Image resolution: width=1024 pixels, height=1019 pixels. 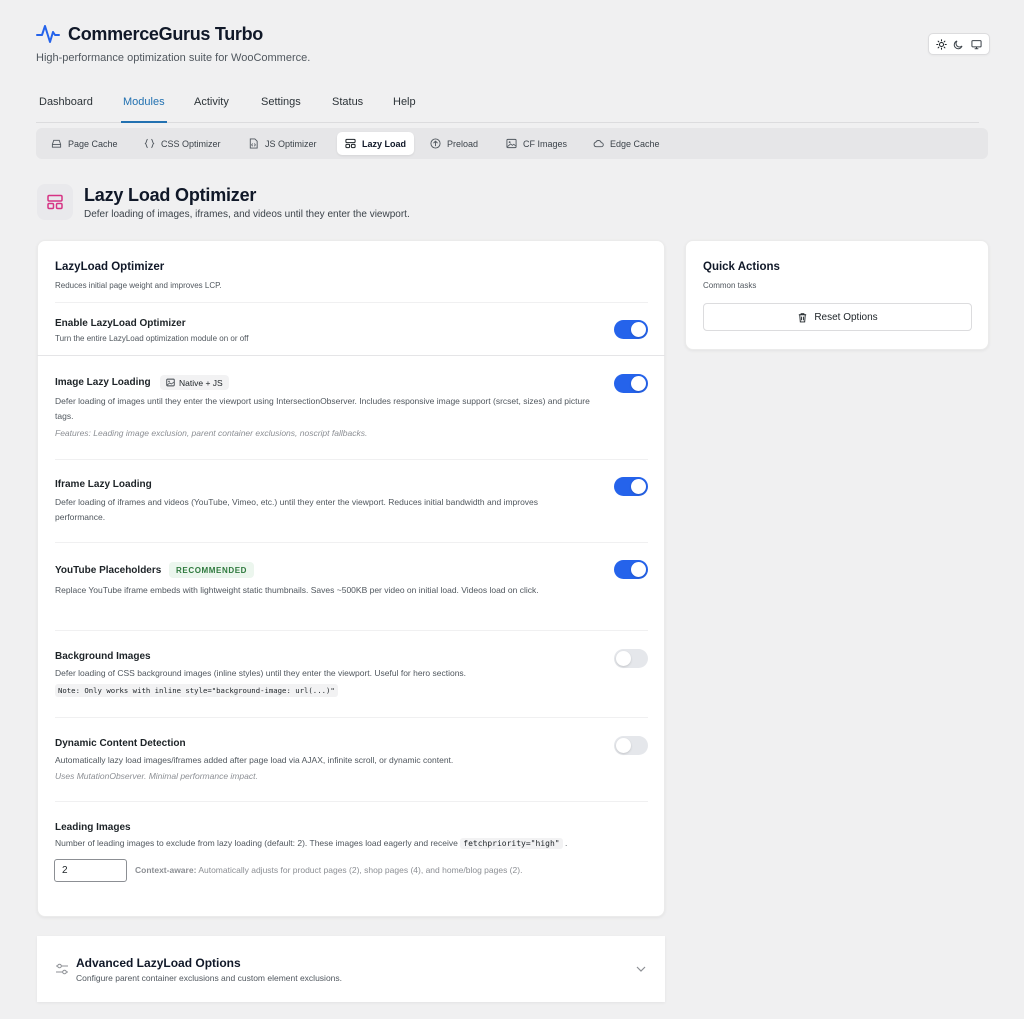 What do you see at coordinates (90, 870) in the screenshot?
I see `leading-images-input` at bounding box center [90, 870].